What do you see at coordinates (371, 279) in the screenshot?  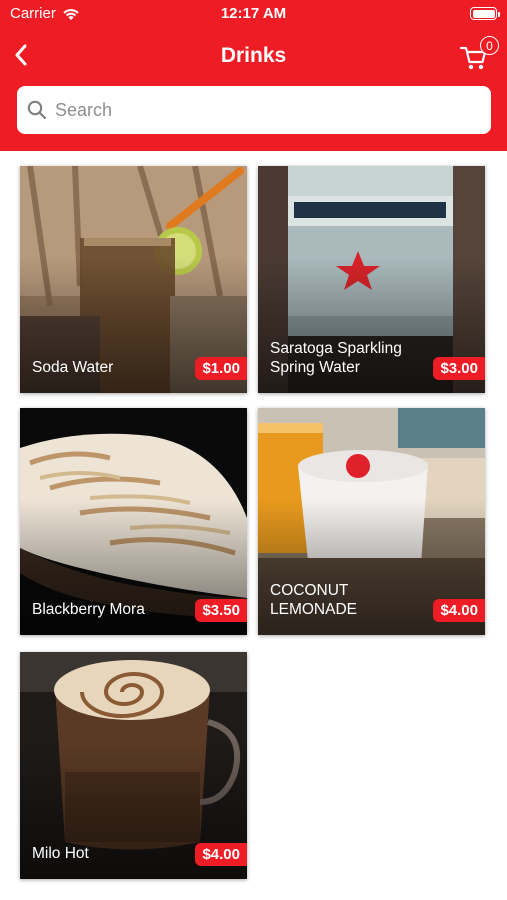 I see `product-card-saratoga-sparkling-spring-water: Saratoga Sparkling Spring Water $3.00` at bounding box center [371, 279].